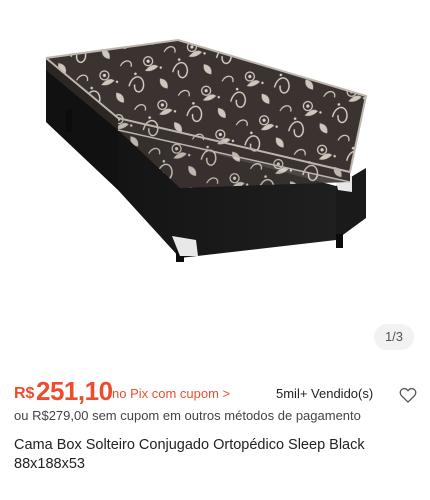  What do you see at coordinates (74, 391) in the screenshot?
I see `price-value: 251,10` at bounding box center [74, 391].